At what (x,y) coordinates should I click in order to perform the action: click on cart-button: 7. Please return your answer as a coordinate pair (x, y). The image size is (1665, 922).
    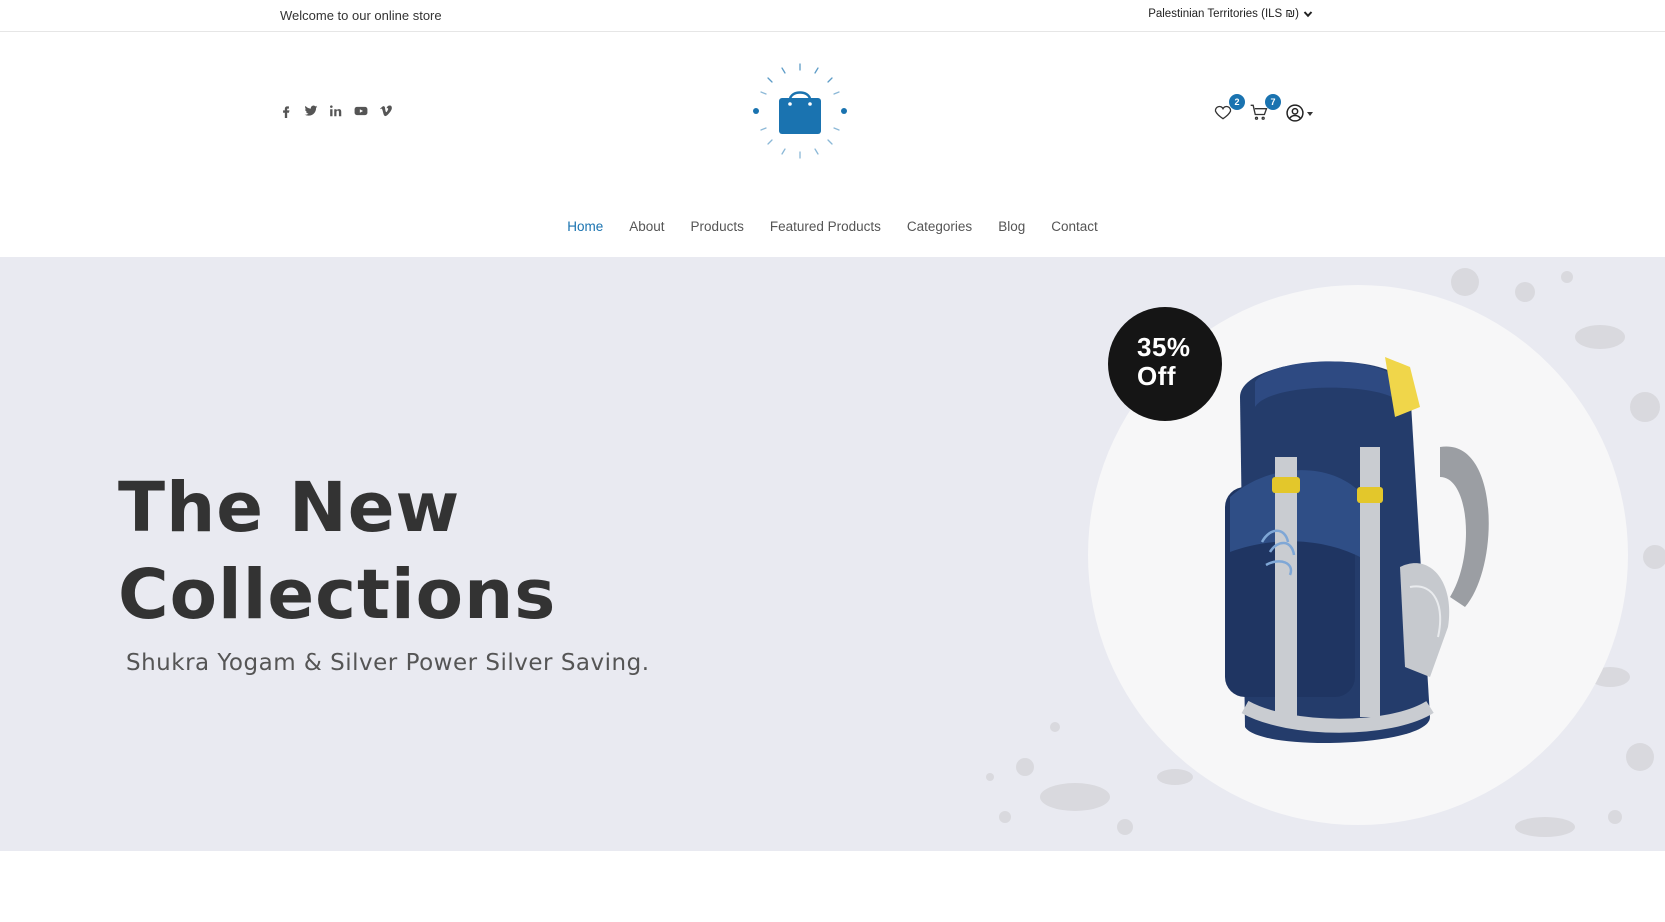
    Looking at the image, I should click on (1265, 109).